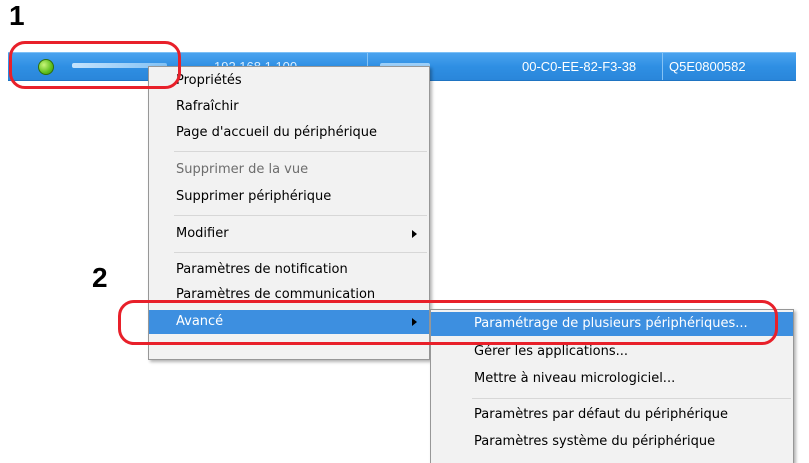  What do you see at coordinates (707, 66) in the screenshot?
I see `serial-number: Q5E0800582` at bounding box center [707, 66].